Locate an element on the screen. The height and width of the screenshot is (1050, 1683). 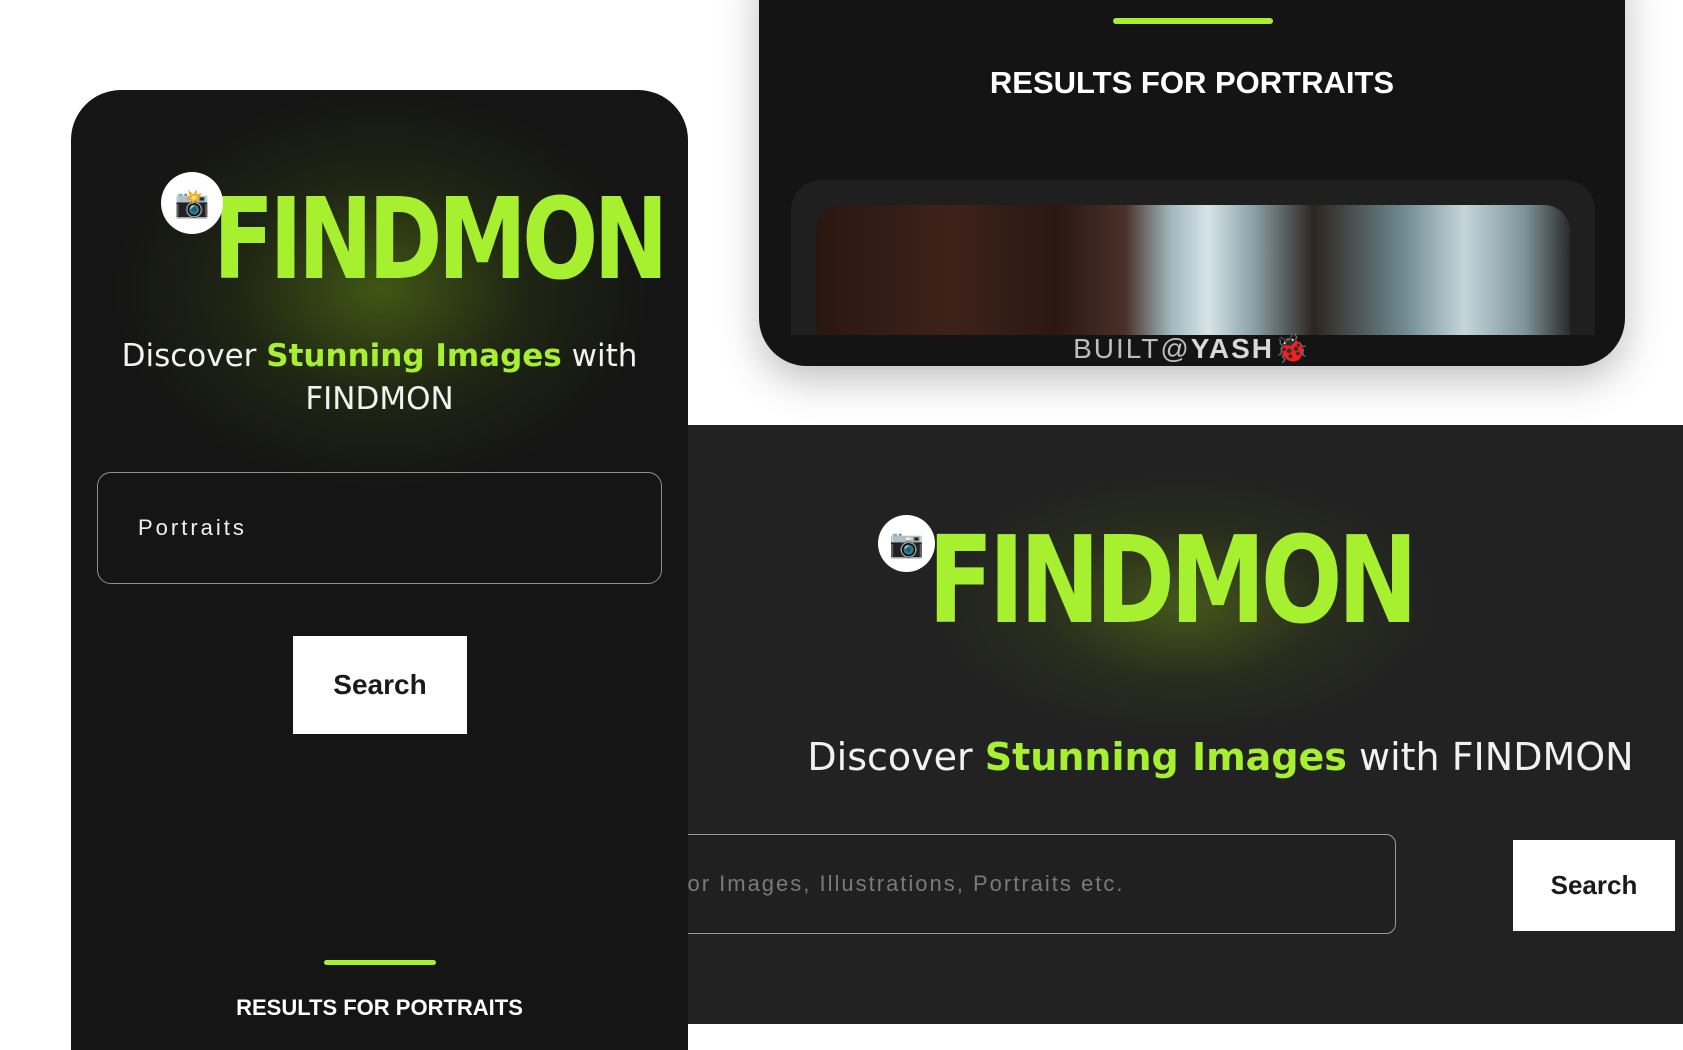
footer-credit: BUILT@YASH🐞 is located at coordinates (1192, 348).